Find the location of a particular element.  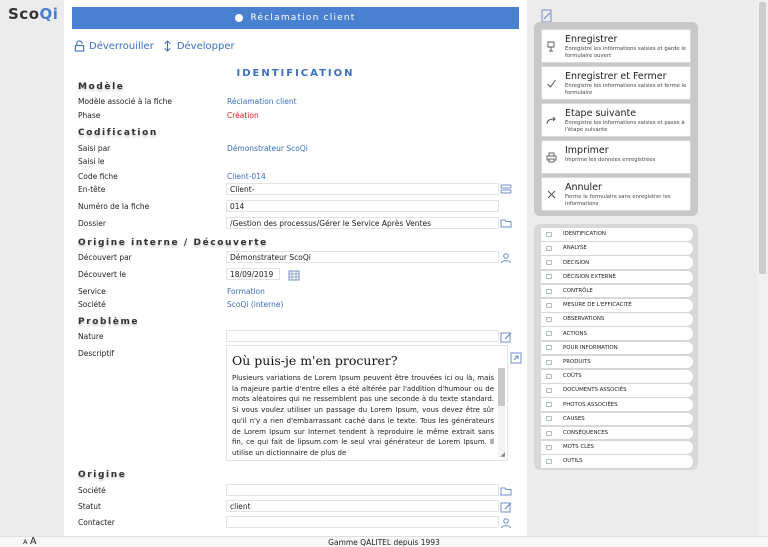

next-step-title: Etape suivante is located at coordinates (601, 113).